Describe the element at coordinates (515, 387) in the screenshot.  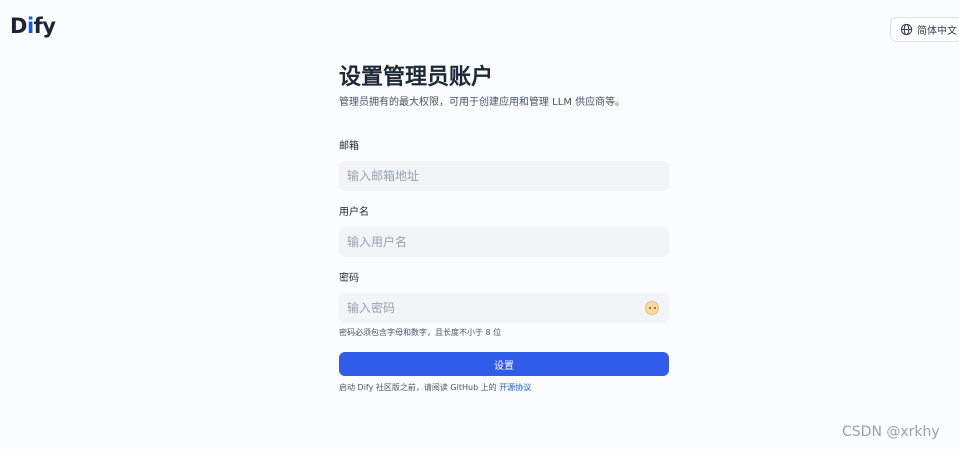
I see `license-link: 开源协议` at that location.